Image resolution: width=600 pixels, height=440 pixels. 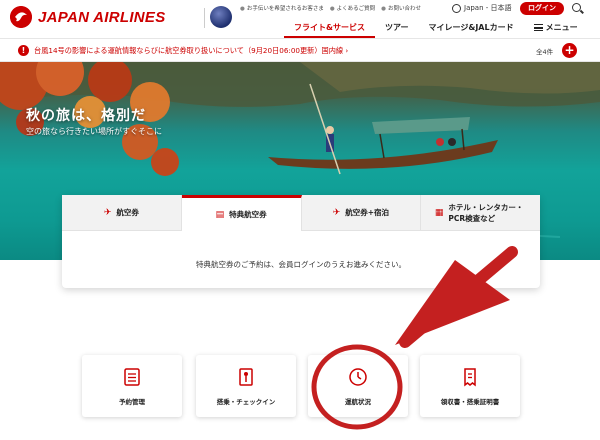 What do you see at coordinates (329, 29) in the screenshot?
I see `nav-flight-services: フライト&サービス` at bounding box center [329, 29].